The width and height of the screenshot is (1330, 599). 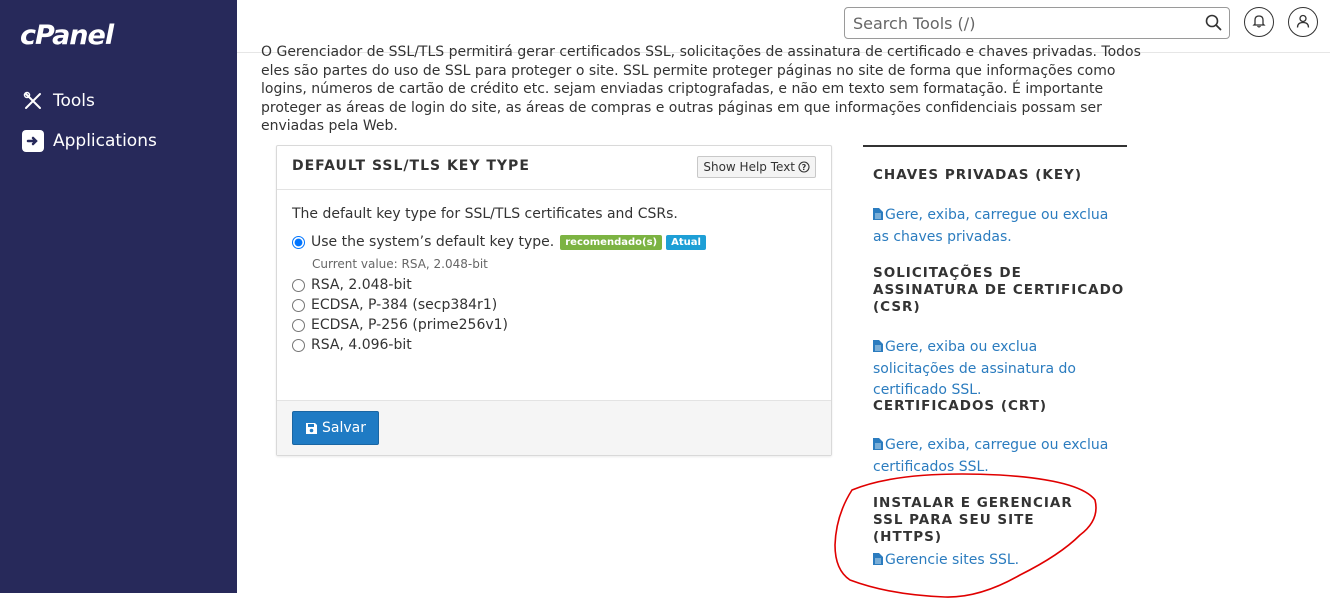 What do you see at coordinates (400, 264) in the screenshot?
I see `current-value-text: Current value: RSA, 2.048-bit` at bounding box center [400, 264].